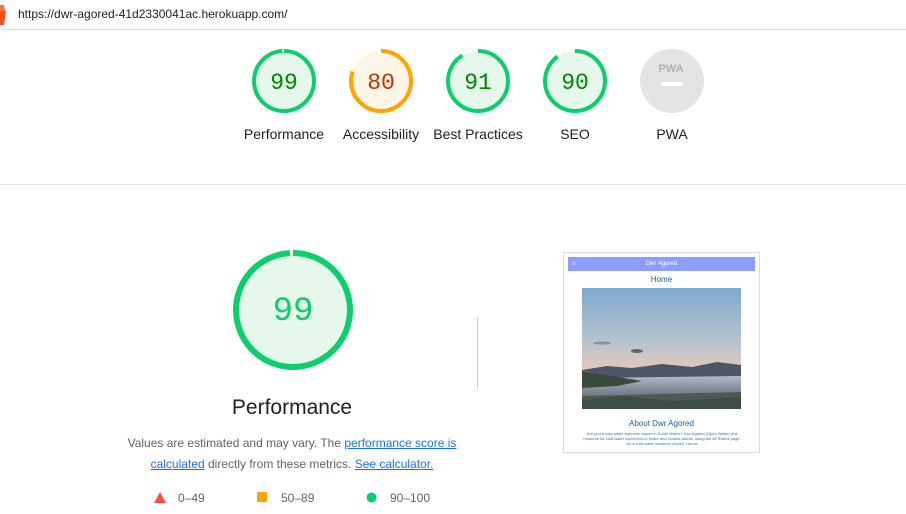 This screenshot has height=514, width=906. I want to click on gauge-score: 90, so click(575, 83).